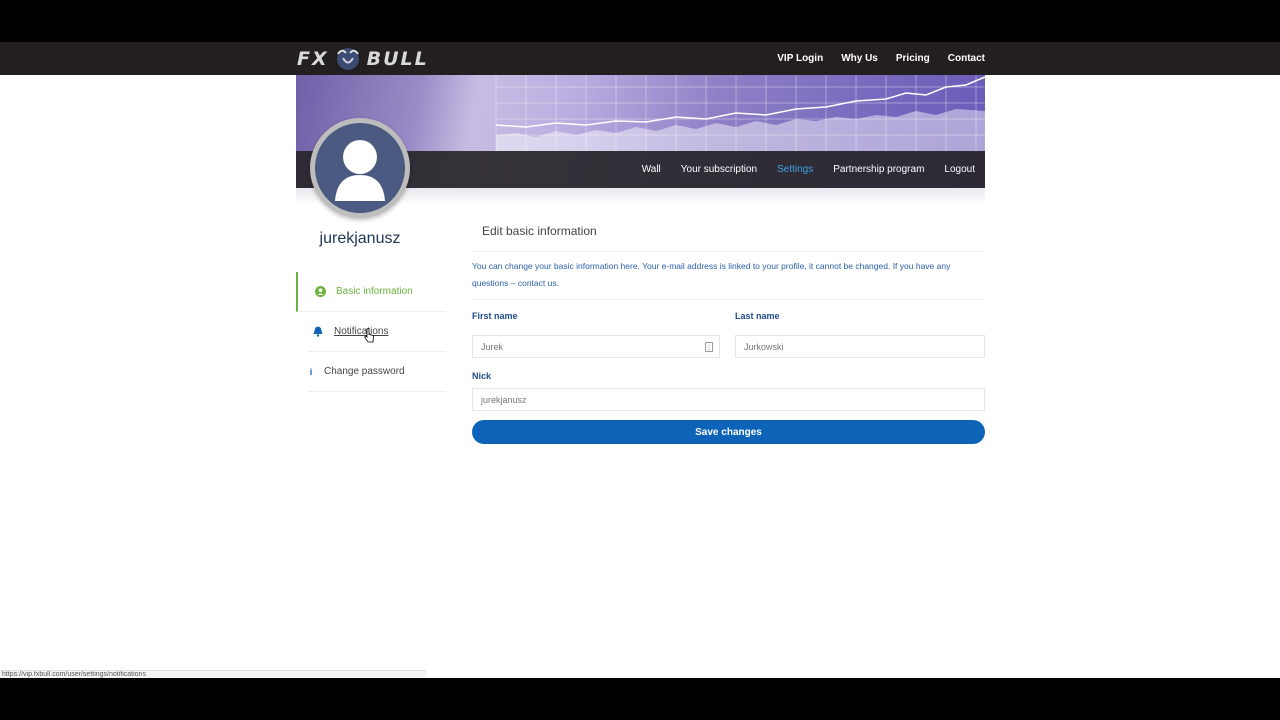  Describe the element at coordinates (318, 331) in the screenshot. I see `bell-icon` at that location.